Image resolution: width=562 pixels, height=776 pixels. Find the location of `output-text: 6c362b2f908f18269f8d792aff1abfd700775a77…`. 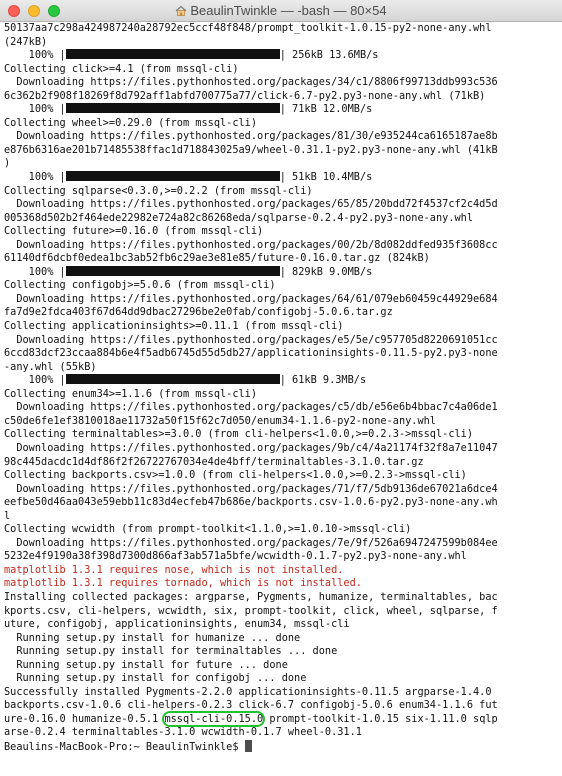

output-text: 6c362b2f908f18269f8d792aff1abfd700775a77… is located at coordinates (245, 95).